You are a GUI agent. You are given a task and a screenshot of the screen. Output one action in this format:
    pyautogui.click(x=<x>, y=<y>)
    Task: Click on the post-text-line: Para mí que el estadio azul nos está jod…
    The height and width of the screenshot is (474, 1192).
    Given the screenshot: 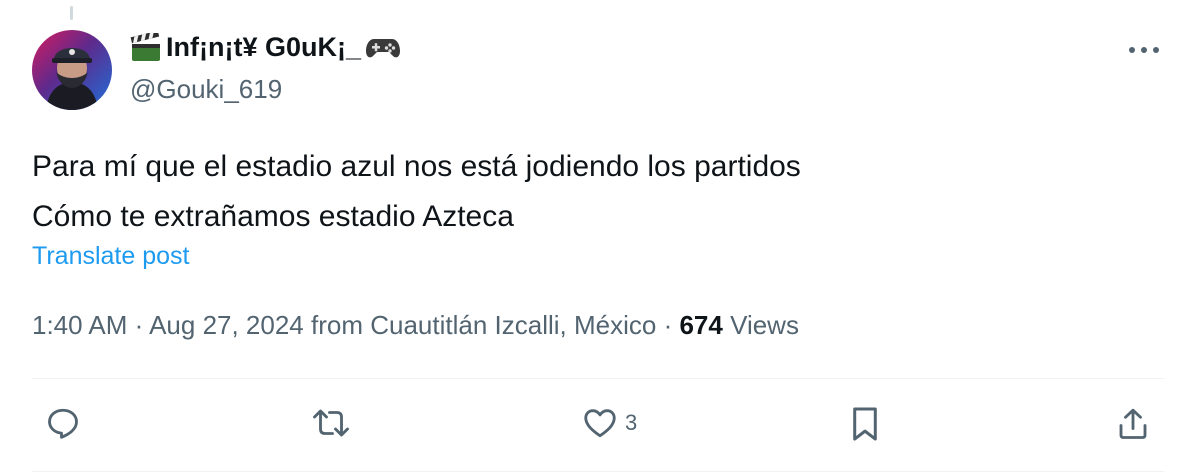 What is the action you would take?
    pyautogui.click(x=416, y=166)
    